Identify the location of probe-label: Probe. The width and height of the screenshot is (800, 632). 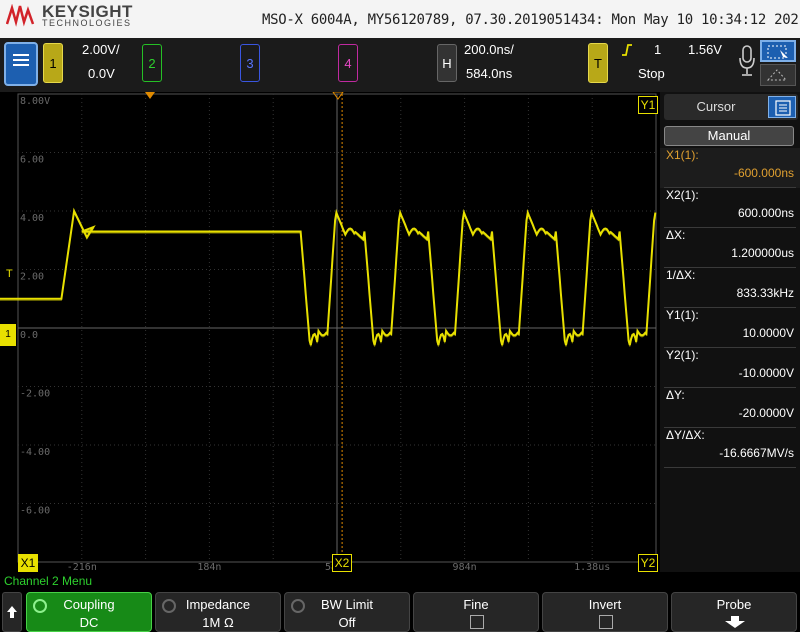
(734, 604).